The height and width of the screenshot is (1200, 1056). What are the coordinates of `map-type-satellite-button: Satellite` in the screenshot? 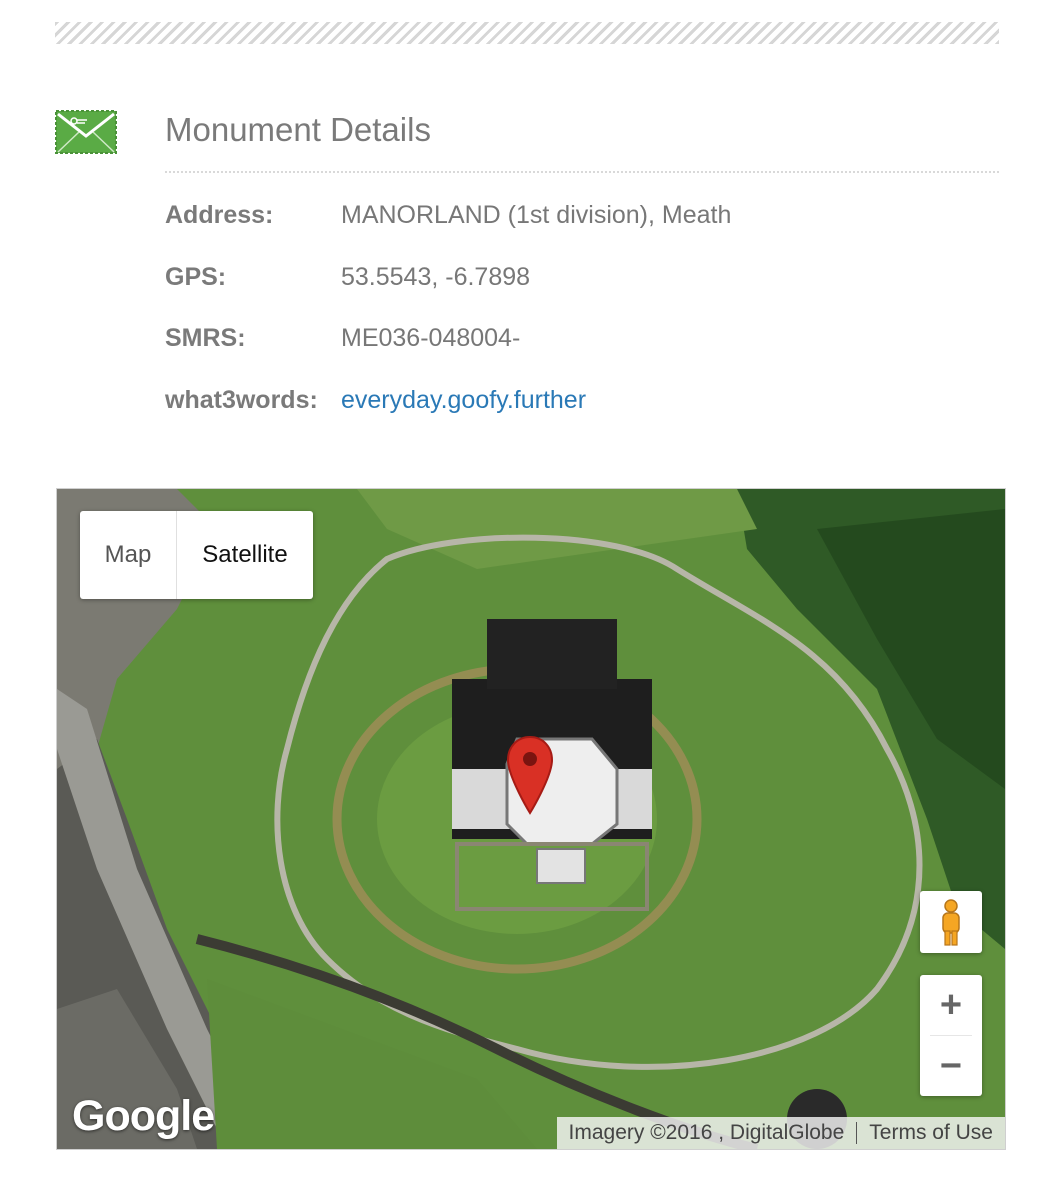 It's located at (245, 555).